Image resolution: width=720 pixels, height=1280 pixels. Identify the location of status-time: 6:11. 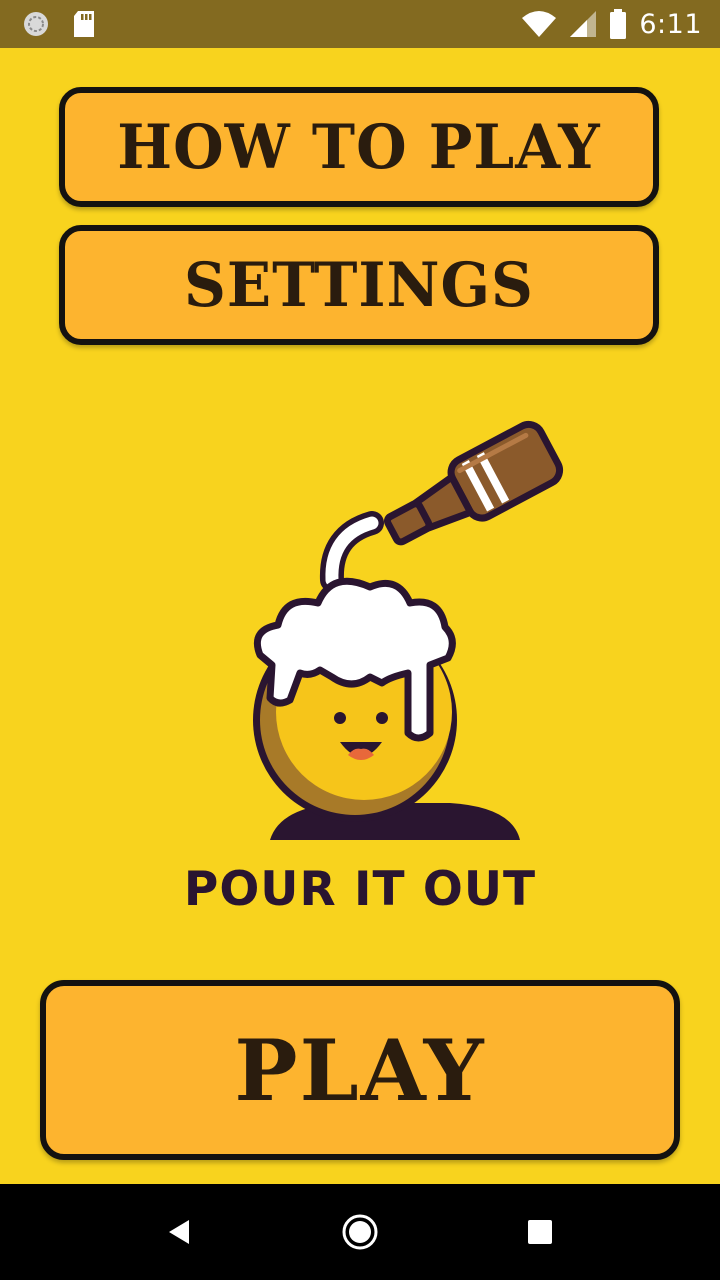
(670, 24).